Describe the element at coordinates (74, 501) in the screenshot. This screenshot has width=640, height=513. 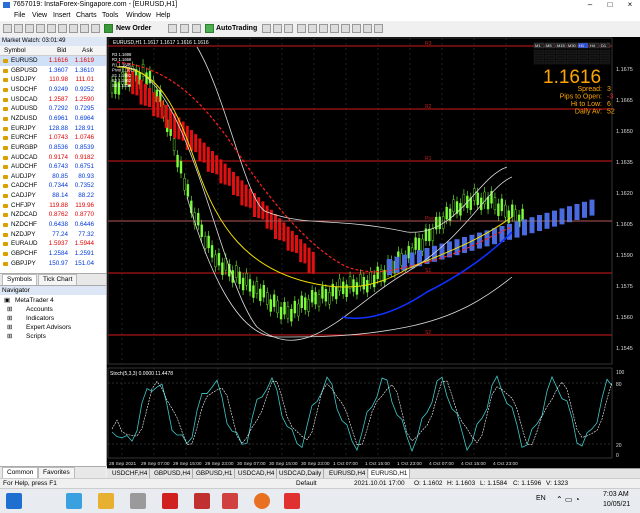
I see `ie-icon` at that location.